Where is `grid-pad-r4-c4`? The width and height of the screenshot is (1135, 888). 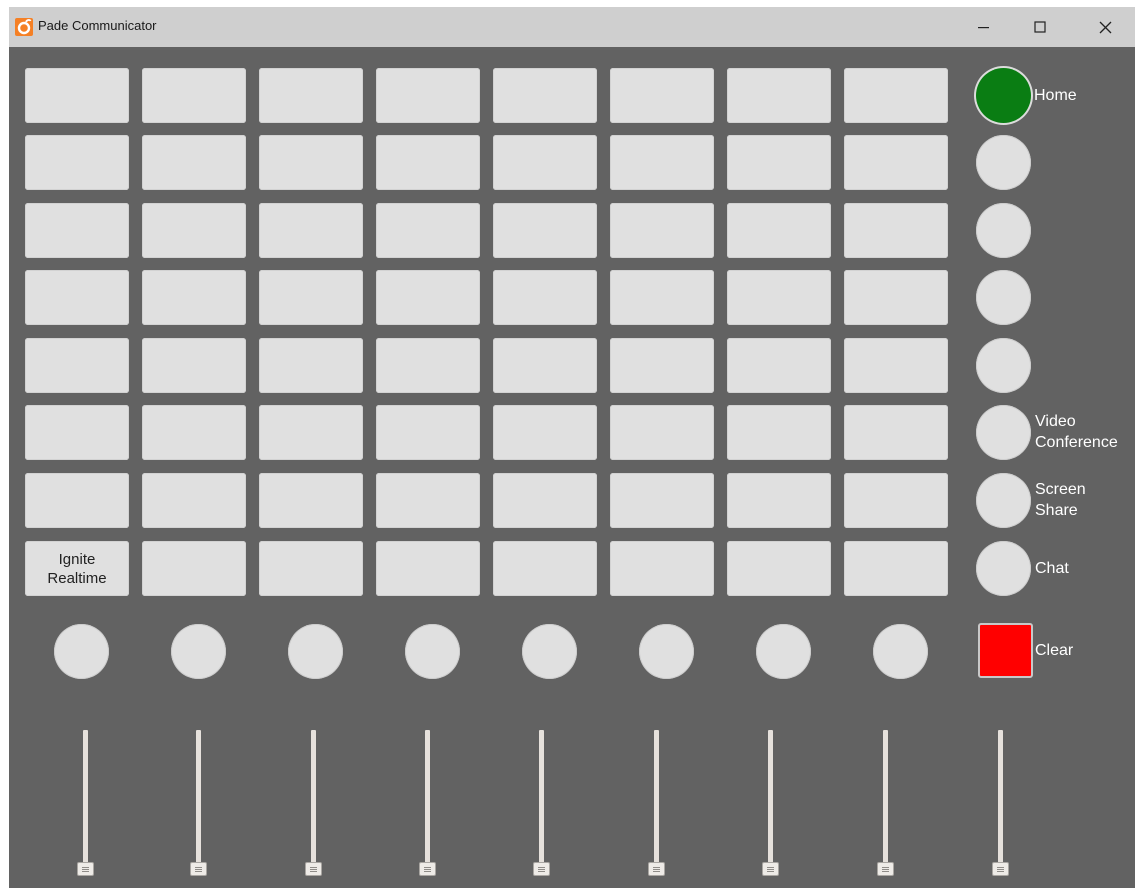 grid-pad-r4-c4 is located at coordinates (428, 297).